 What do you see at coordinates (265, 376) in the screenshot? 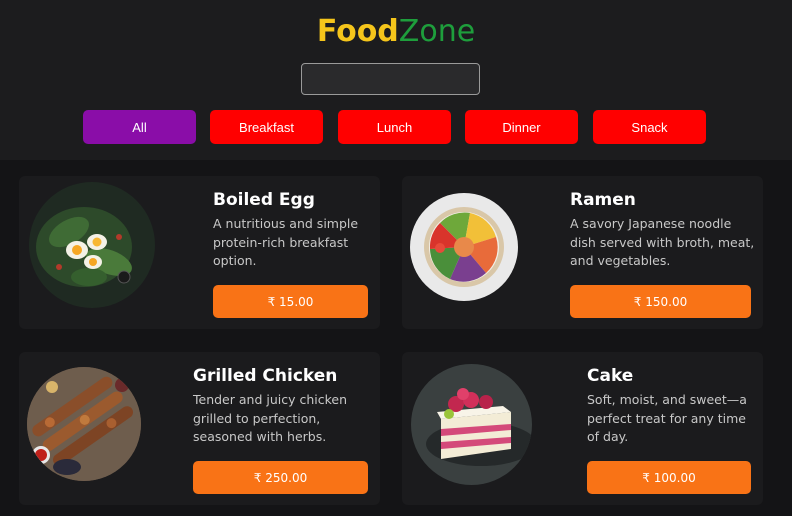
I see `food-name: Grilled Chicken` at bounding box center [265, 376].